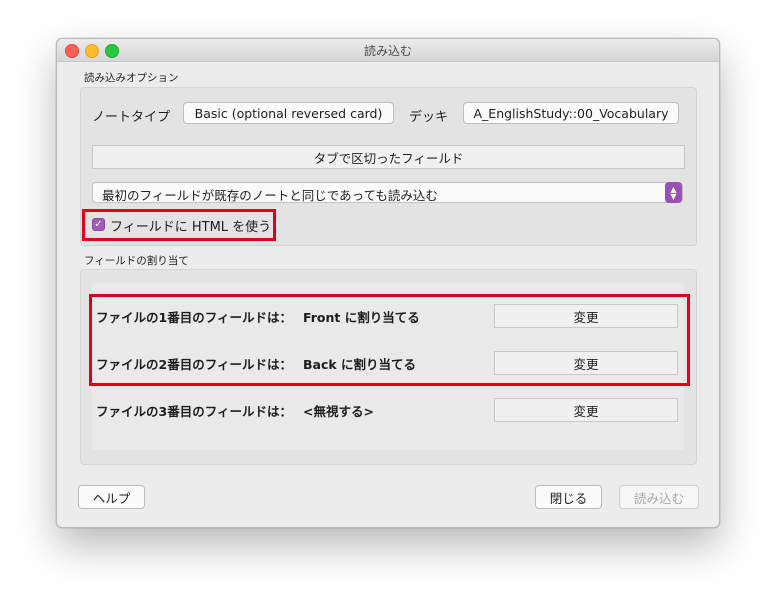 Image resolution: width=775 pixels, height=600 pixels. I want to click on field-mapping-label: フィールドの割り当て, so click(136, 261).